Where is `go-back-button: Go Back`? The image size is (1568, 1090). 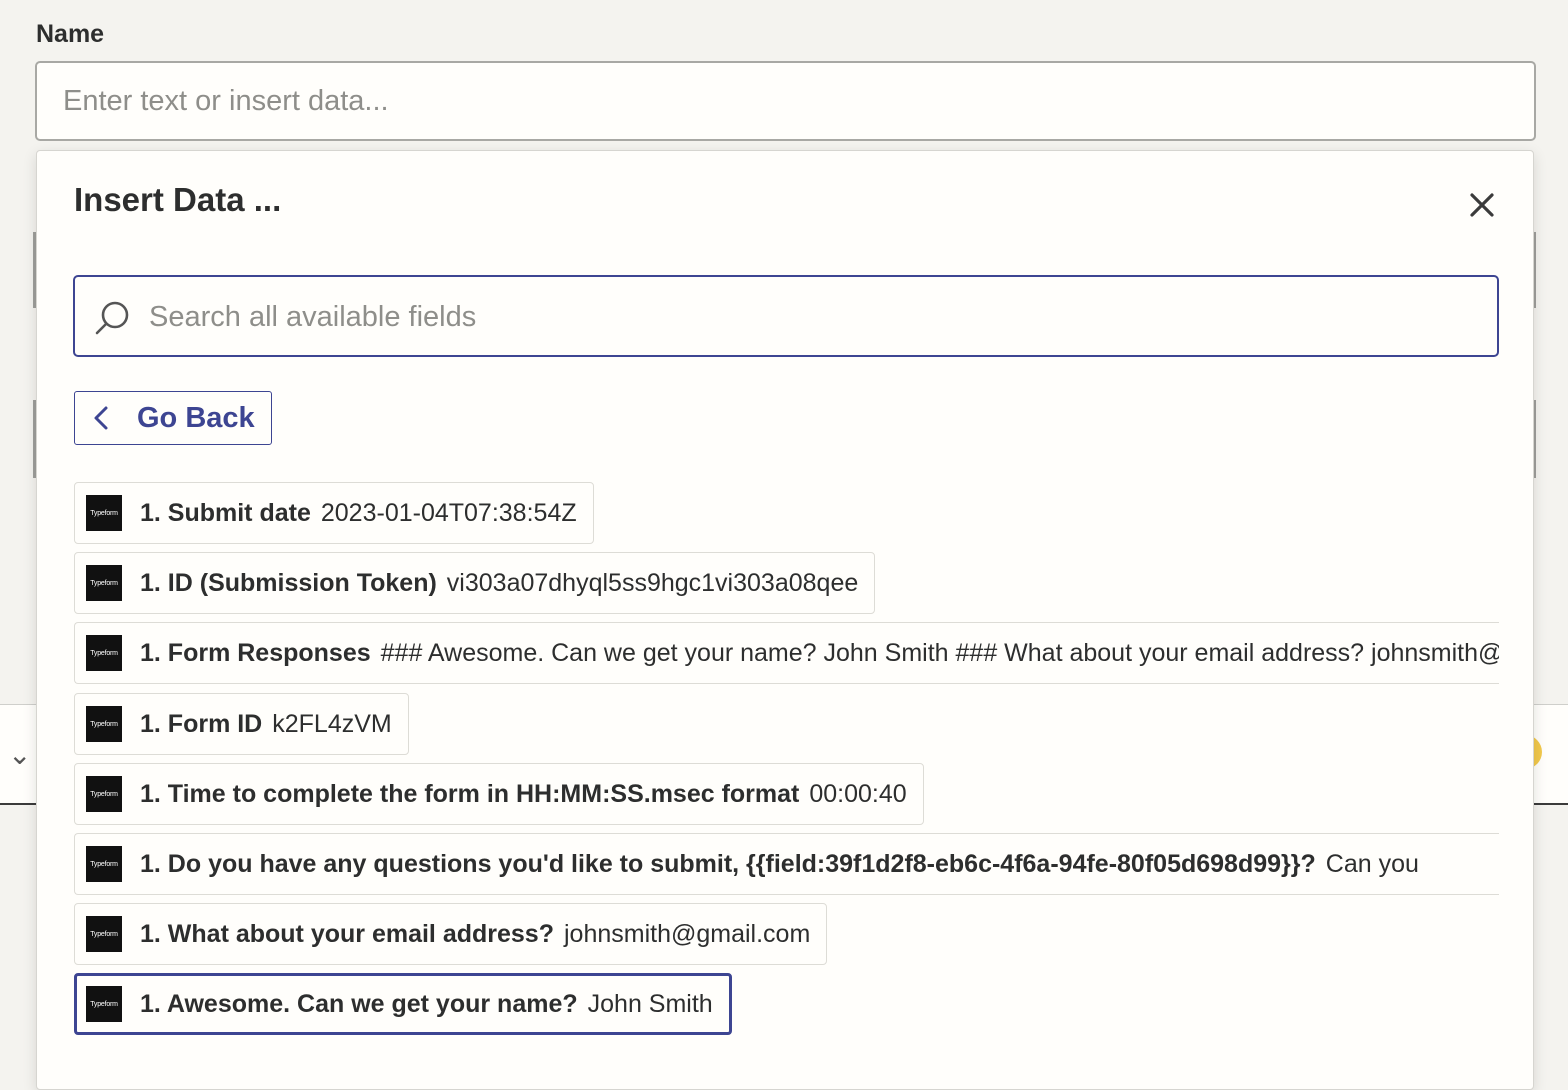 go-back-button: Go Back is located at coordinates (173, 418).